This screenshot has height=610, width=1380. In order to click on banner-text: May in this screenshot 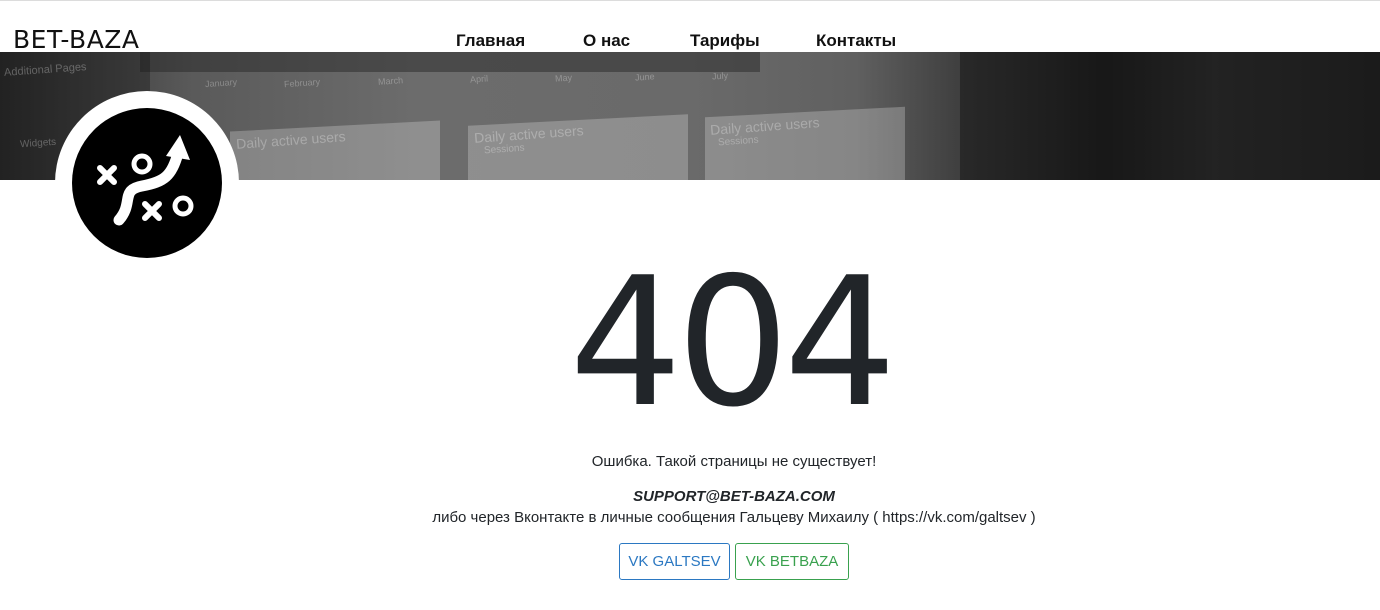, I will do `click(563, 78)`.